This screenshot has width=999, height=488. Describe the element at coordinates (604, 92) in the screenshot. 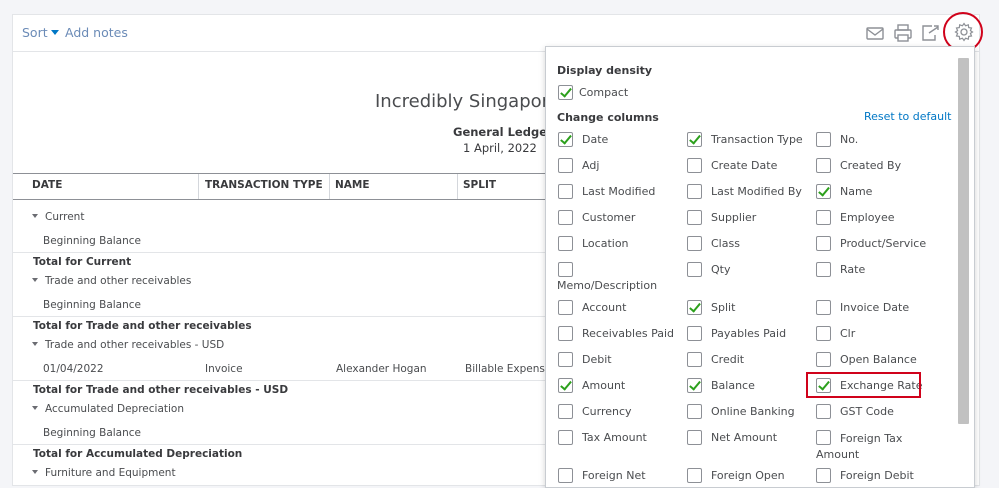

I see `compact-label: Compact` at that location.